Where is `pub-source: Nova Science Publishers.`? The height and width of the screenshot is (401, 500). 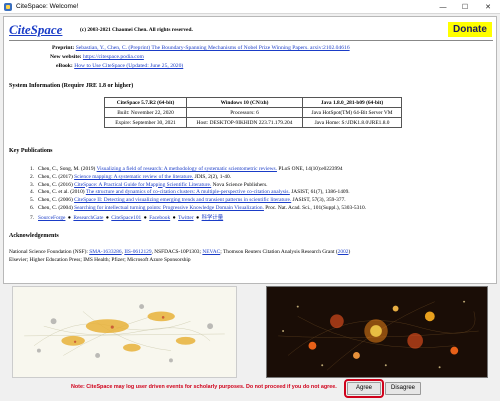
pub-source: Nova Science Publishers. is located at coordinates (239, 184).